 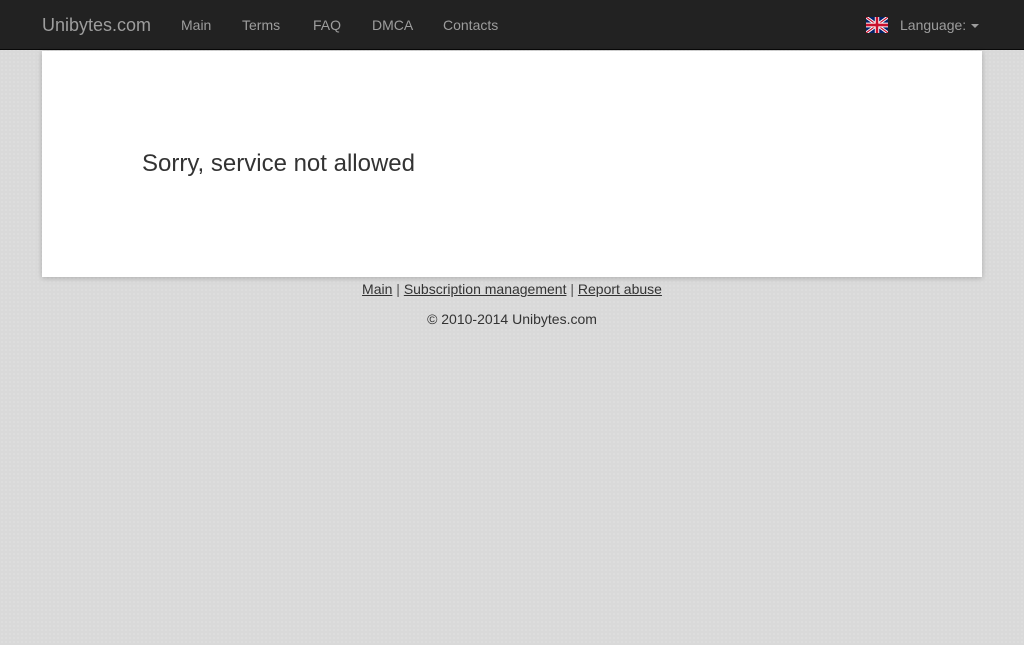 What do you see at coordinates (470, 25) in the screenshot?
I see `nav-link-contacts: Contacts` at bounding box center [470, 25].